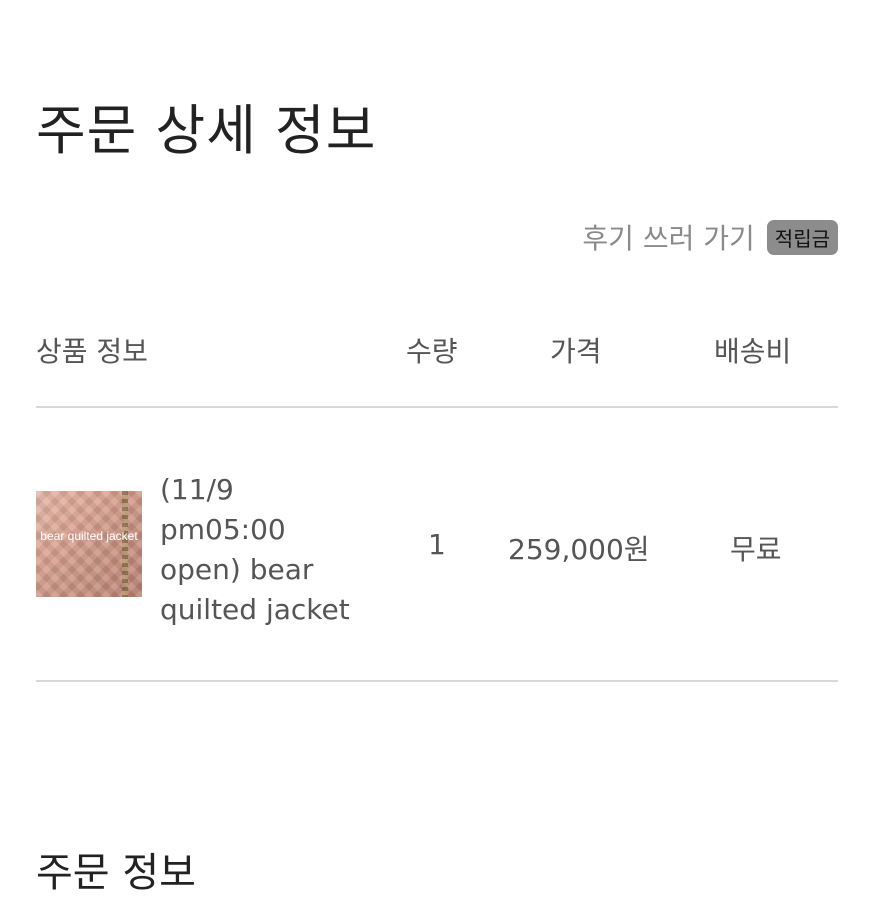 Image resolution: width=874 pixels, height=898 pixels. What do you see at coordinates (576, 351) in the screenshot?
I see `header-price: 가격` at bounding box center [576, 351].